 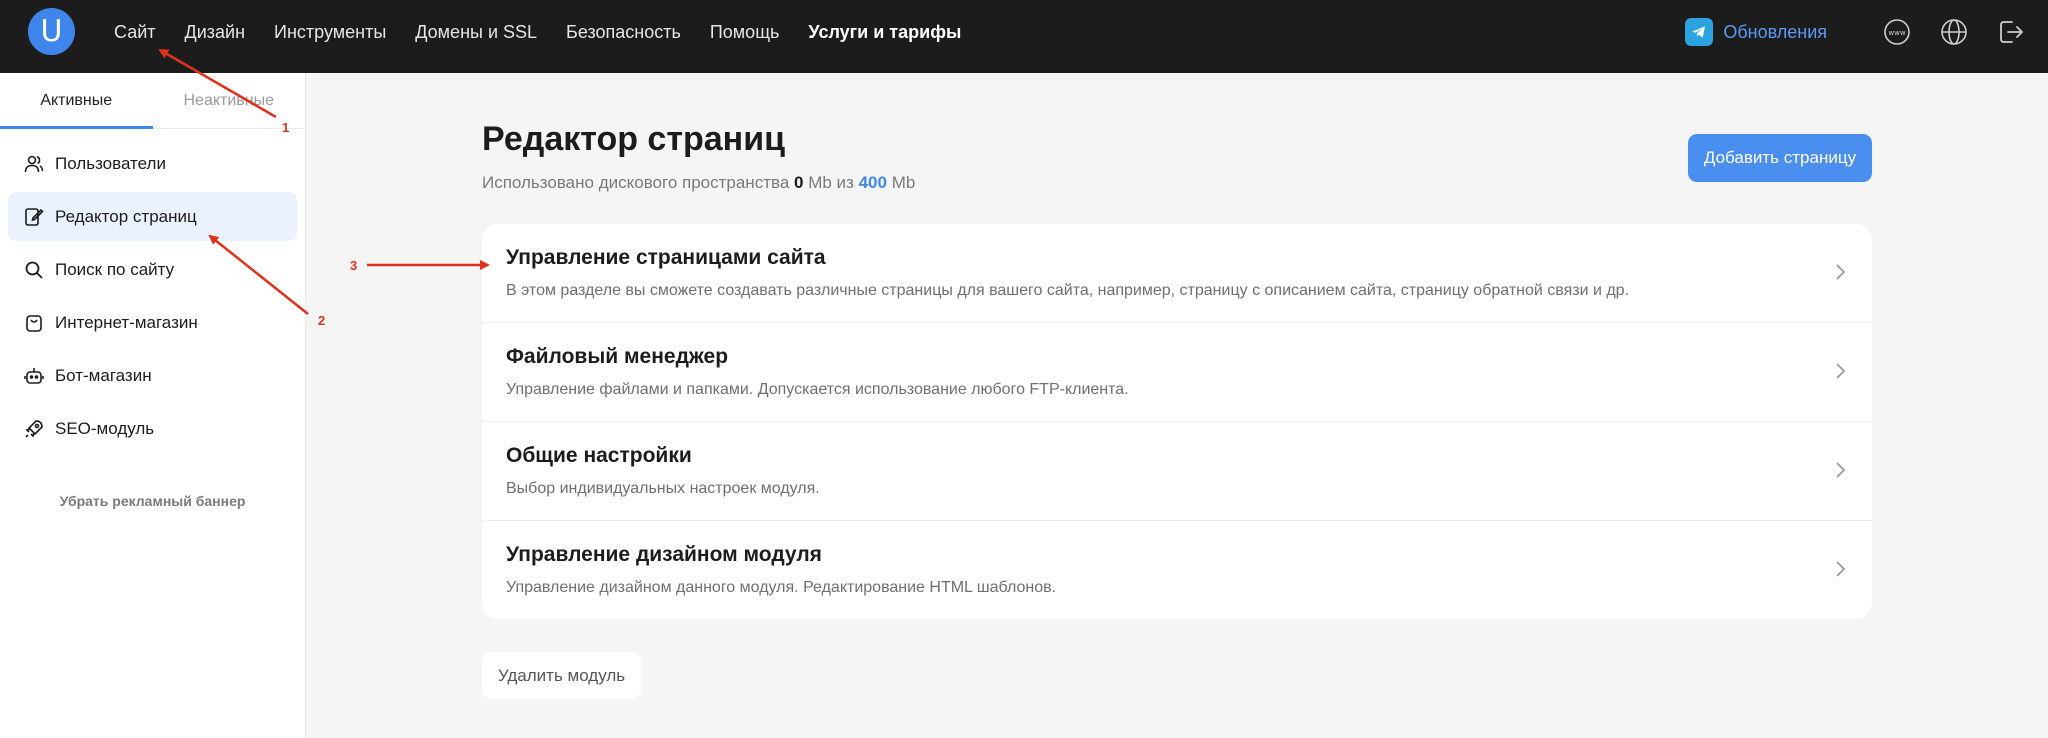 What do you see at coordinates (1855, 32) in the screenshot?
I see `header-tools: Обновления www` at bounding box center [1855, 32].